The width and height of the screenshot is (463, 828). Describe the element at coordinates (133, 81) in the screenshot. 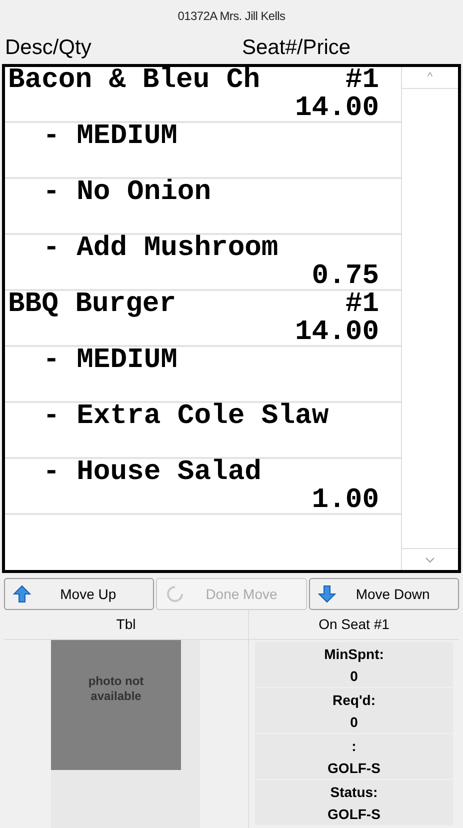

I see `item-name: Bacon & Bleu Ch` at that location.